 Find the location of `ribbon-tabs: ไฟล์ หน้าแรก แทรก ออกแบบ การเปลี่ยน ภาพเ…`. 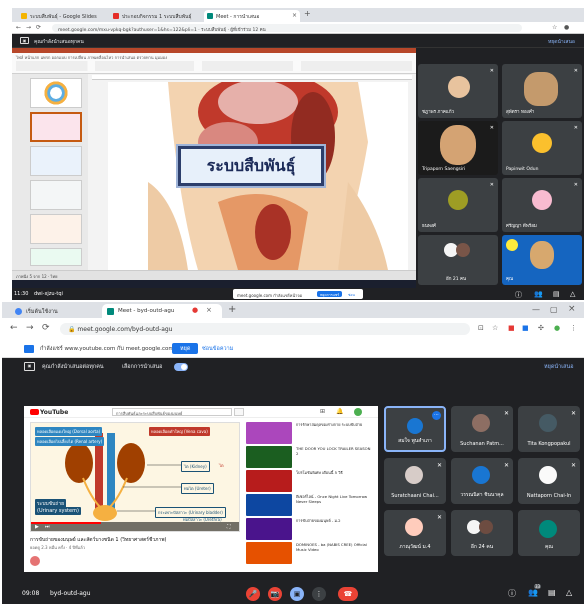

ribbon-tabs: ไฟล์ หน้าแรก แทรก ออกแบบ การเปลี่ยน ภาพเ… is located at coordinates (91, 57).